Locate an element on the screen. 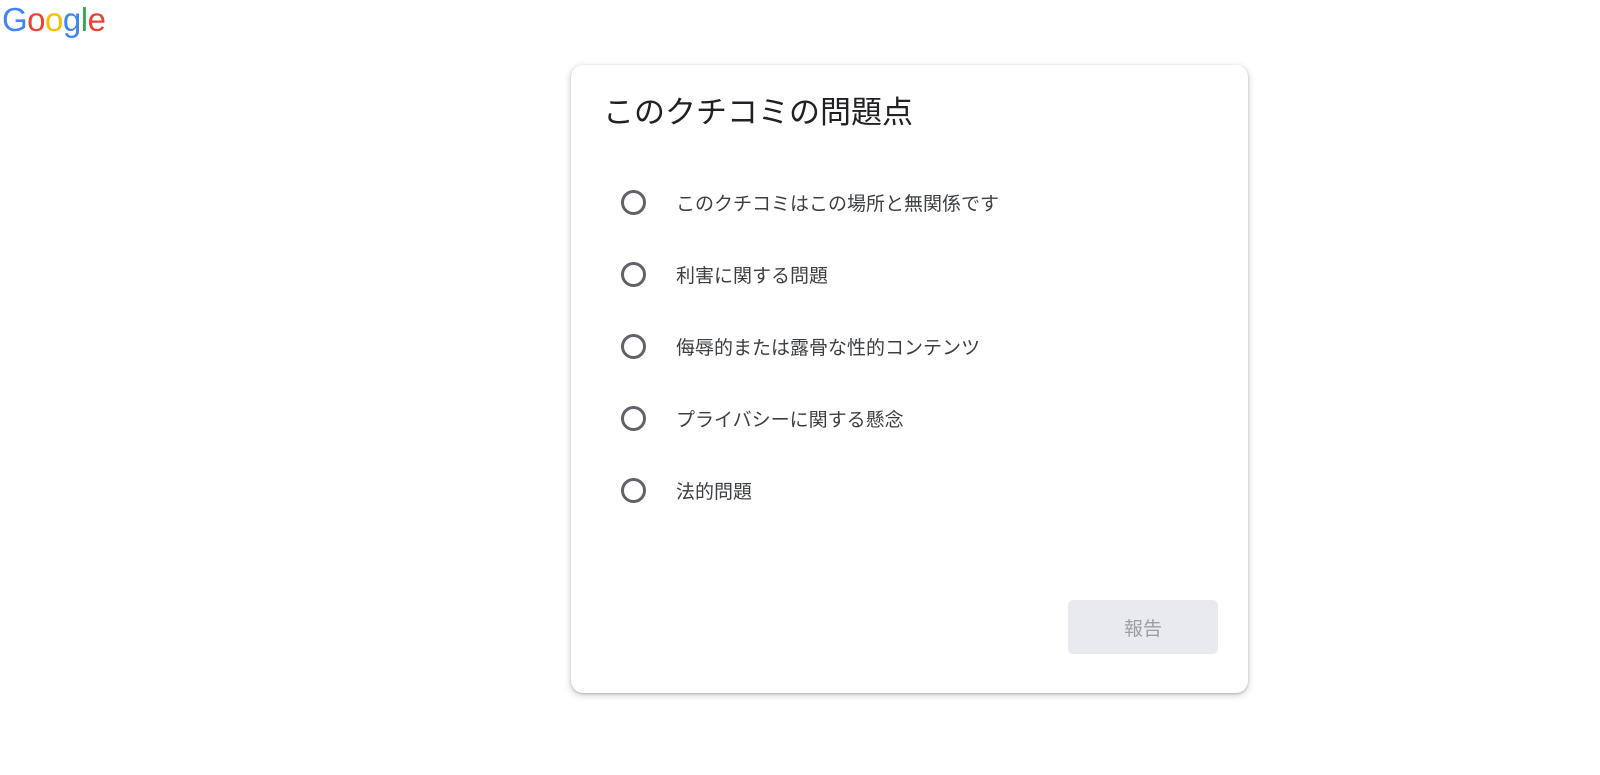  logo-letter: G is located at coordinates (15, 19).